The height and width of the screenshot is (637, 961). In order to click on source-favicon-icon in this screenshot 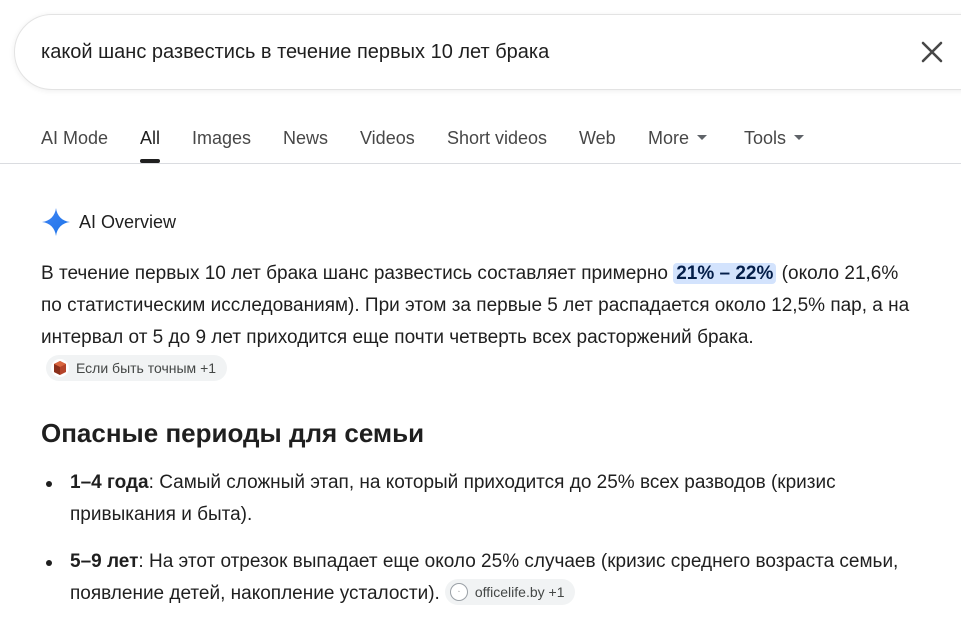, I will do `click(60, 367)`.